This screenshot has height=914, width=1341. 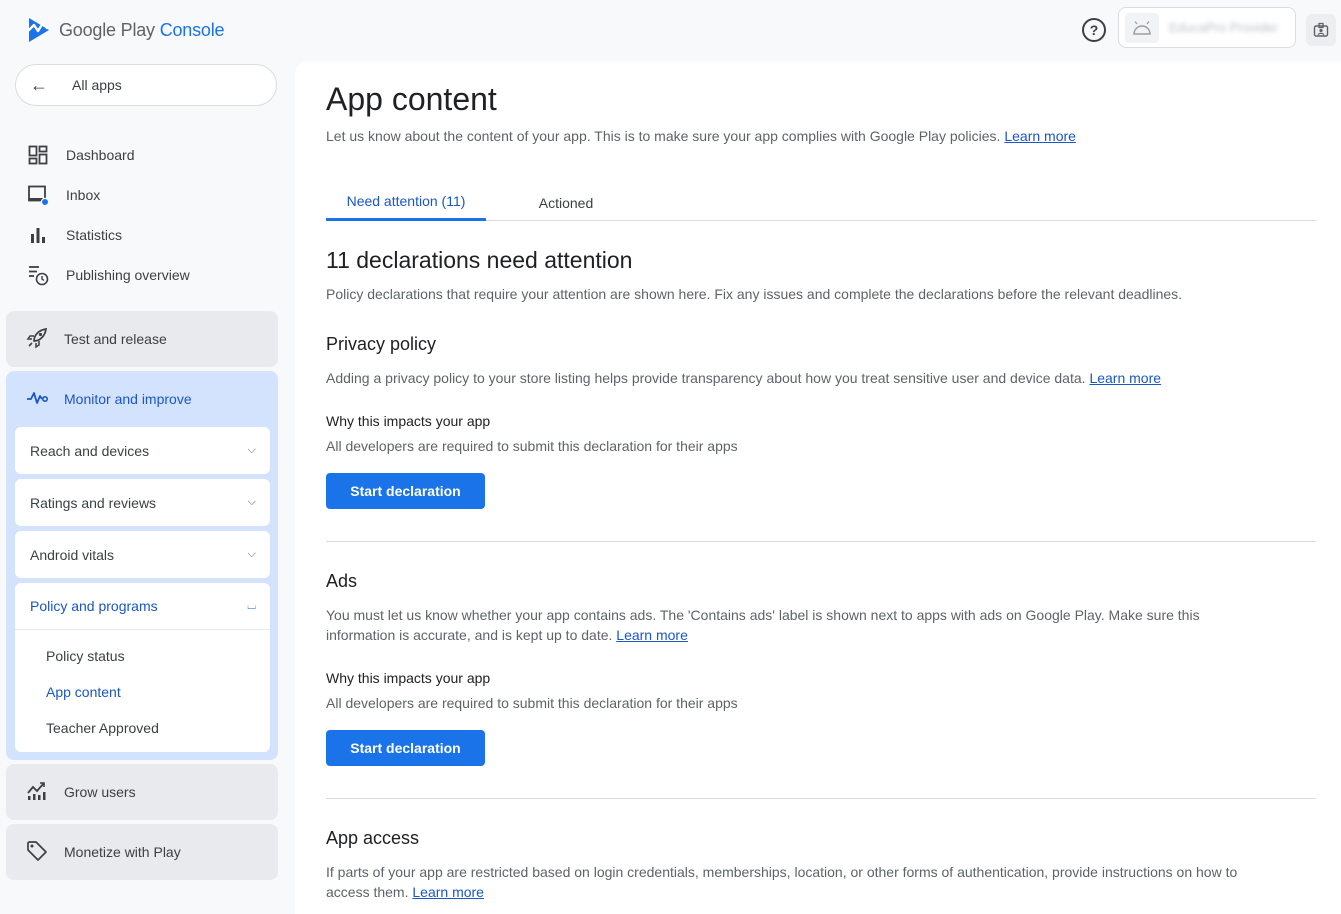 I want to click on sidebar-section-label: Grow users, so click(x=100, y=792).